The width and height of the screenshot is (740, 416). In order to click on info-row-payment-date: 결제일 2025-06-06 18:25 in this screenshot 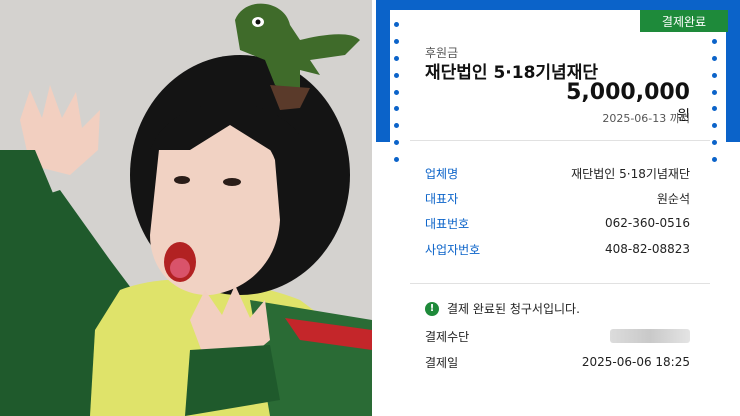, I will do `click(557, 362)`.